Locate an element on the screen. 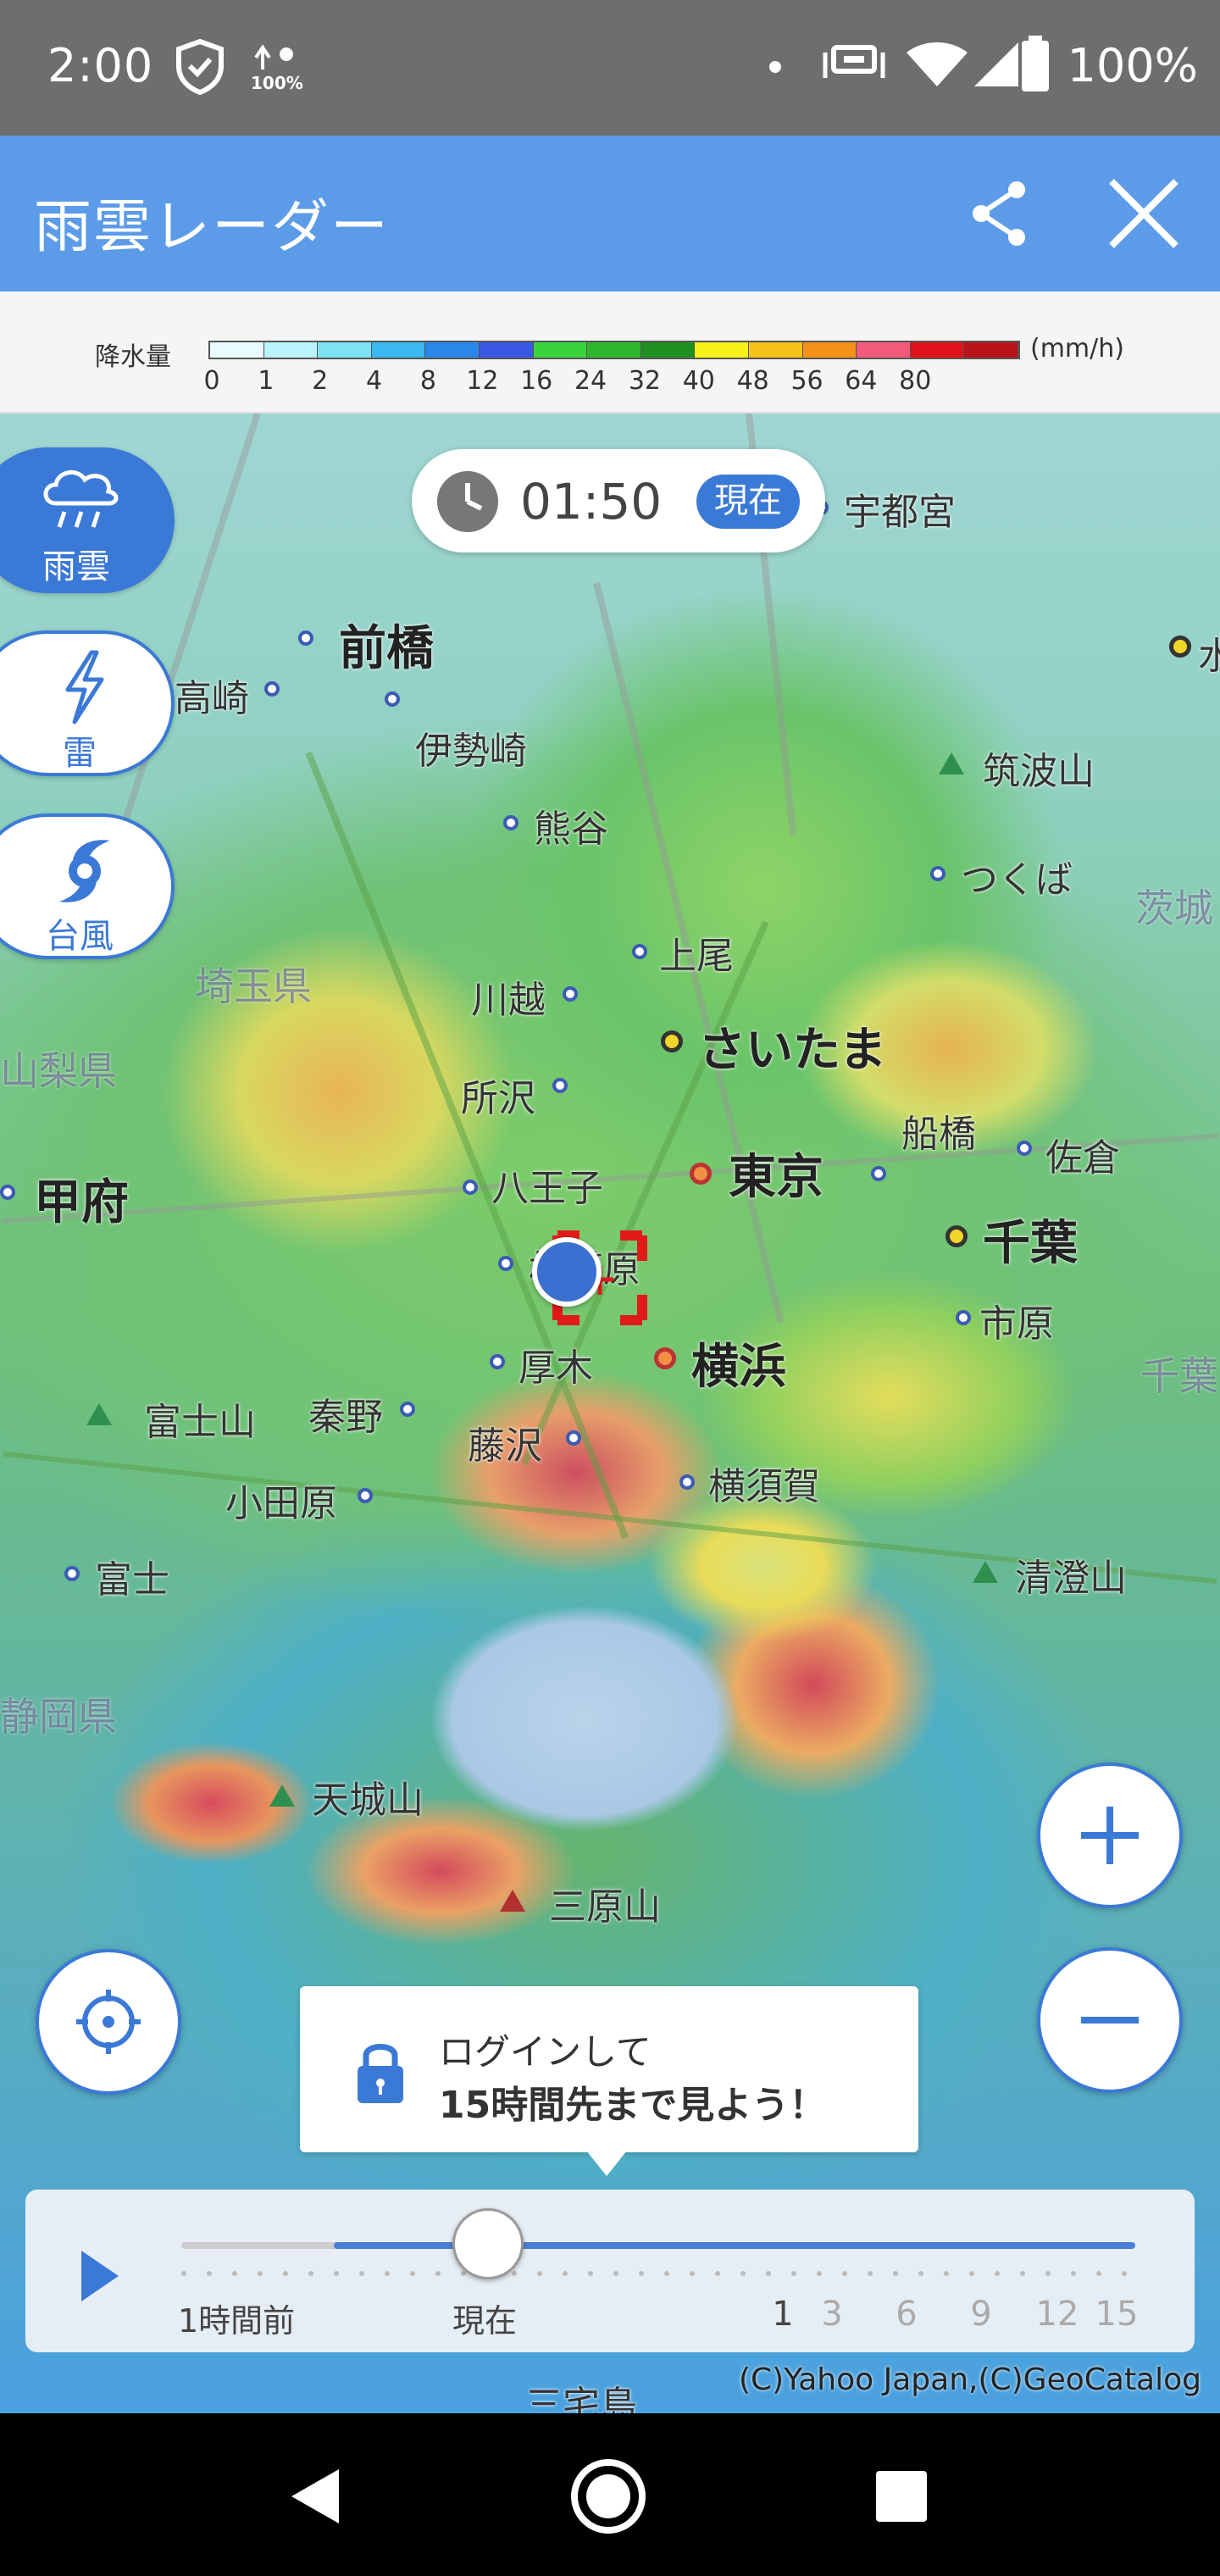  now-badge: 現在 is located at coordinates (748, 502).